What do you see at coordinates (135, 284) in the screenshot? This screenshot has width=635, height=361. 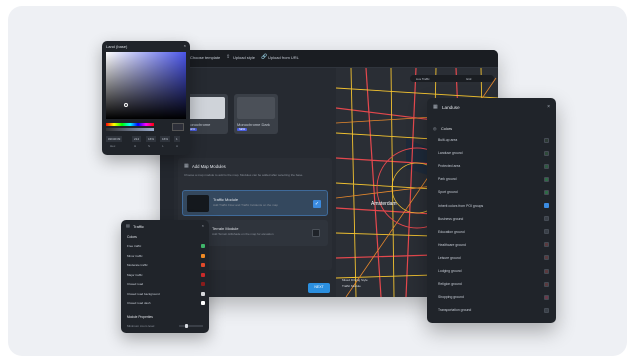 I see `traffic-row-label: Closed road` at bounding box center [135, 284].